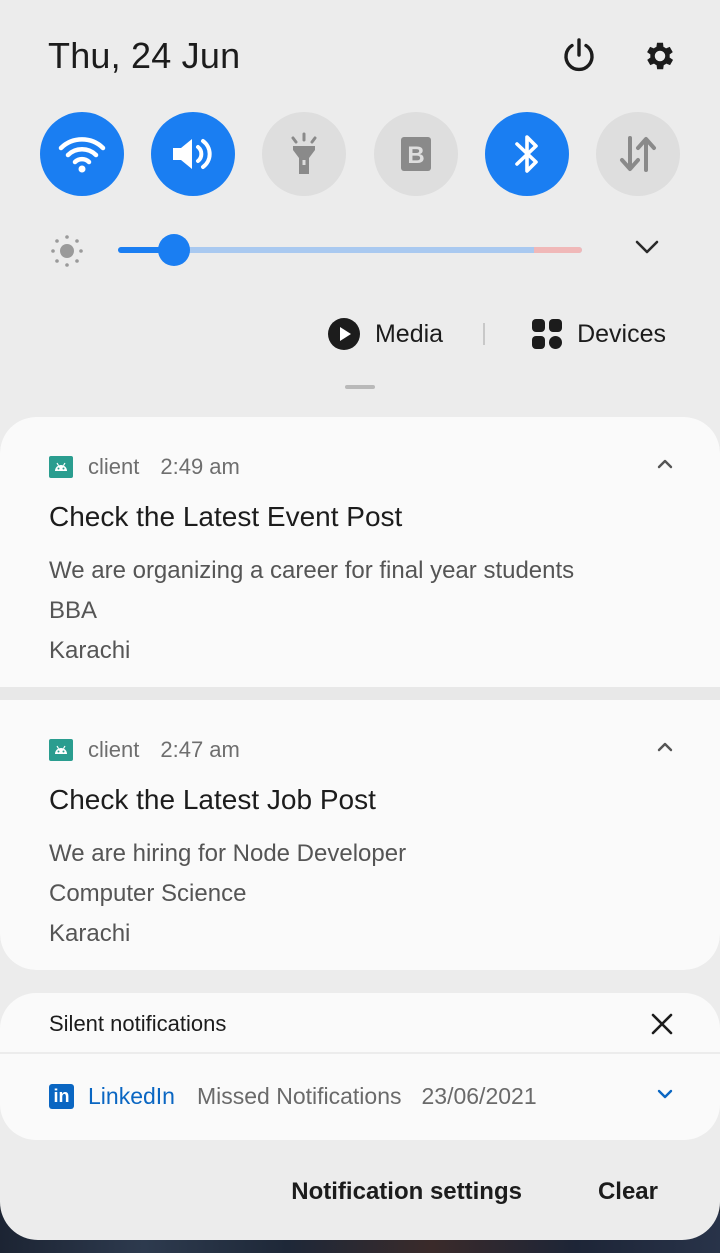 The height and width of the screenshot is (1253, 720). Describe the element at coordinates (662, 1024) in the screenshot. I see `close-icon` at that location.